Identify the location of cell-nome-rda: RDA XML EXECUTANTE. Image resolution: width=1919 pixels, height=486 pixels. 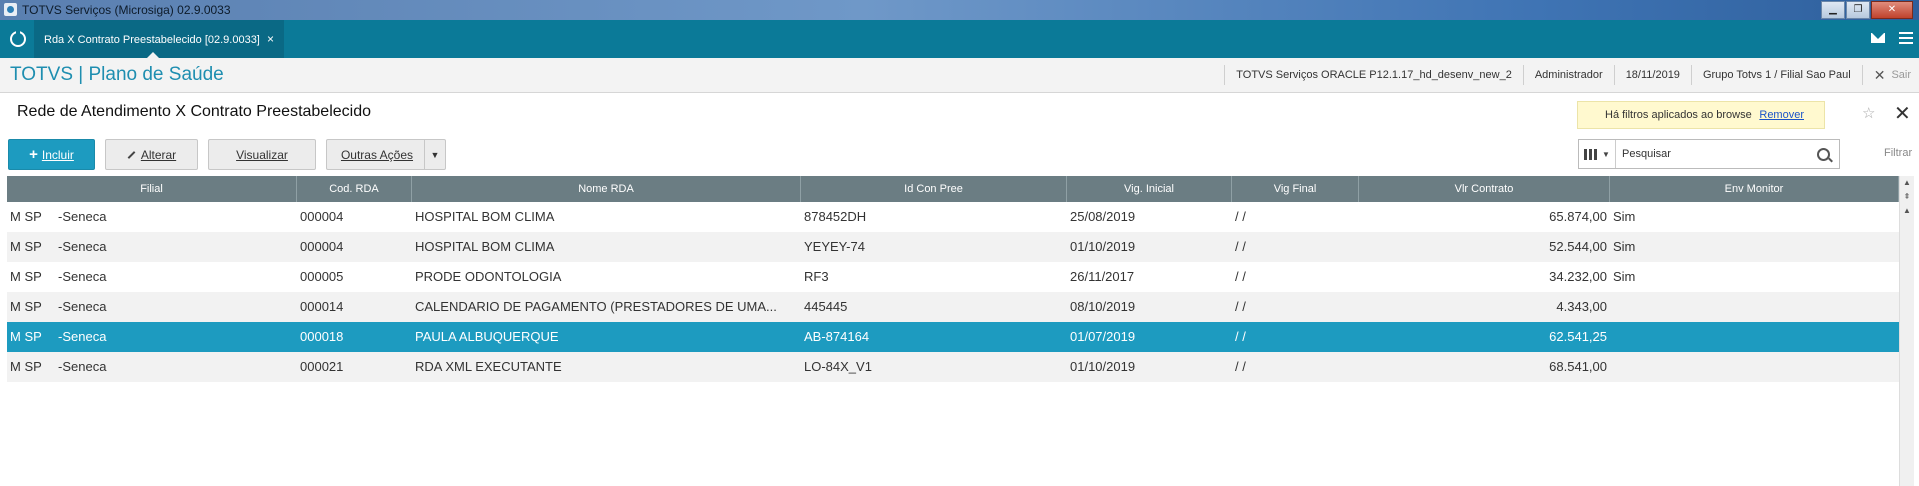
(488, 366).